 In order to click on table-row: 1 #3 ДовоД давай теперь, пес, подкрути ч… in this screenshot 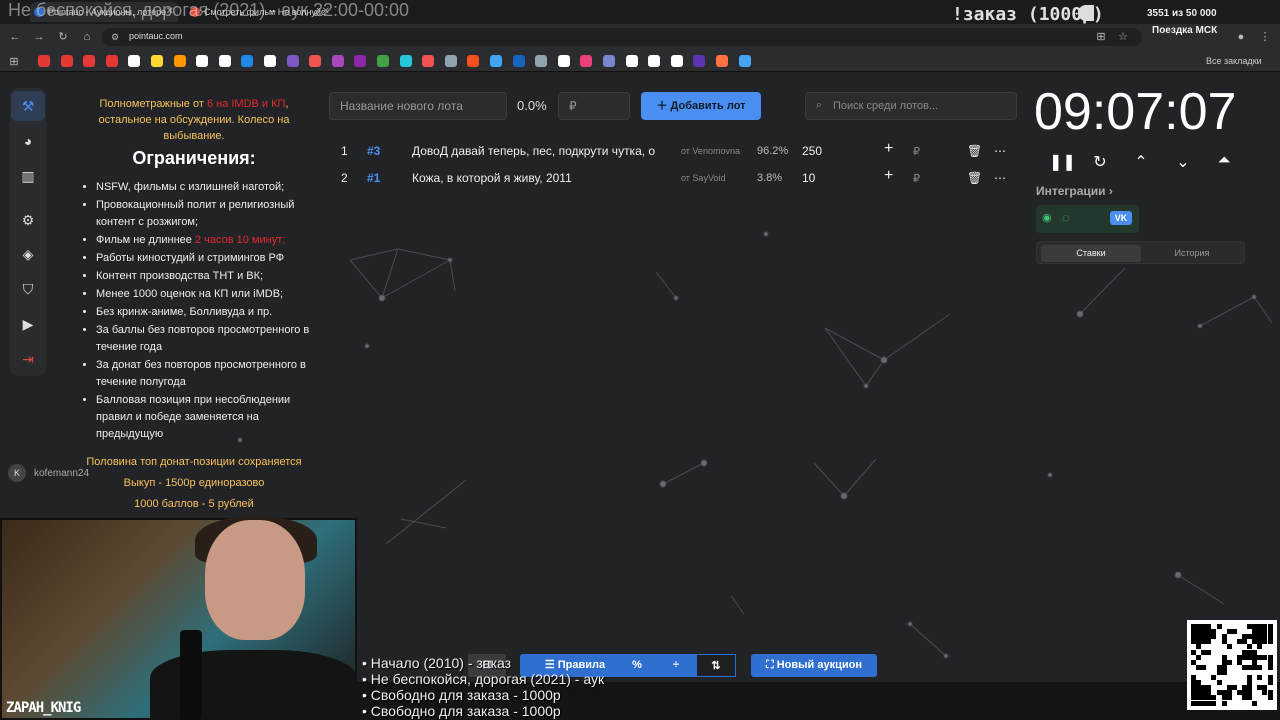, I will do `click(674, 151)`.